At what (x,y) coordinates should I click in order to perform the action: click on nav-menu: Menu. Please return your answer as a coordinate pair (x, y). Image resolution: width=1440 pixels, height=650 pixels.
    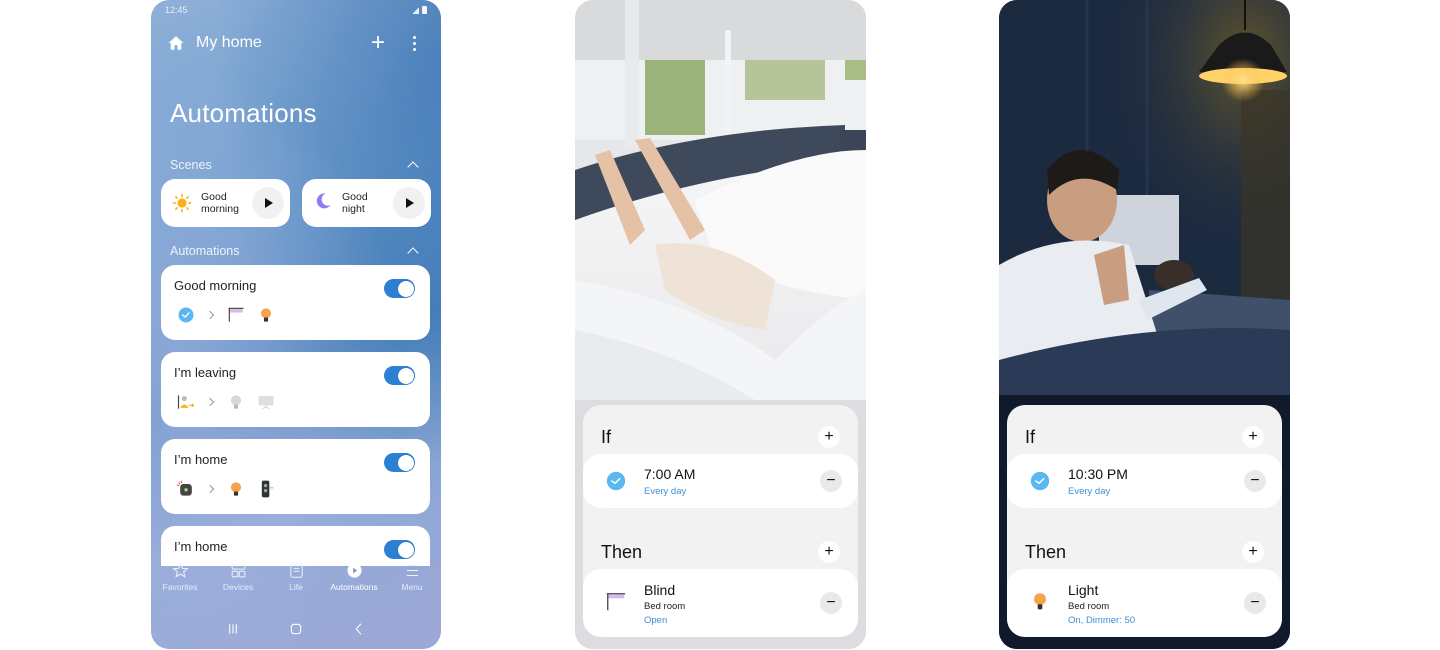
    Looking at the image, I should click on (412, 582).